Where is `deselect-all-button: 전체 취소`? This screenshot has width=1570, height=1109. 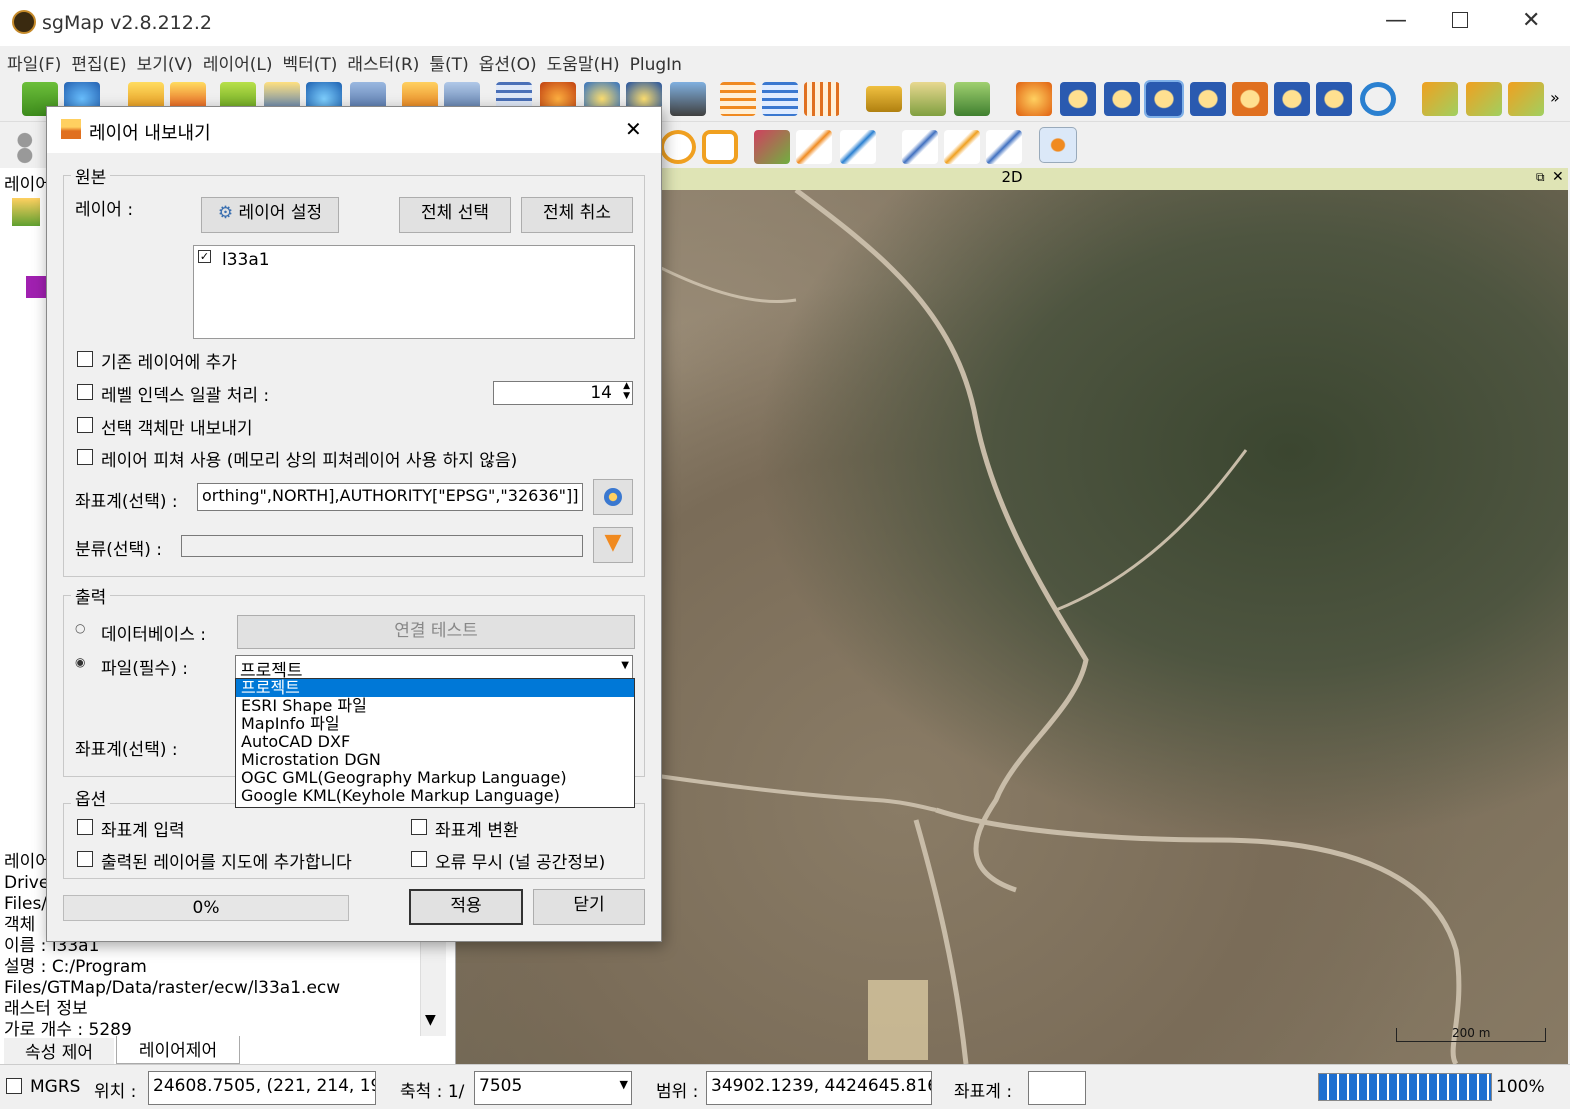
deselect-all-button: 전체 취소 is located at coordinates (577, 215).